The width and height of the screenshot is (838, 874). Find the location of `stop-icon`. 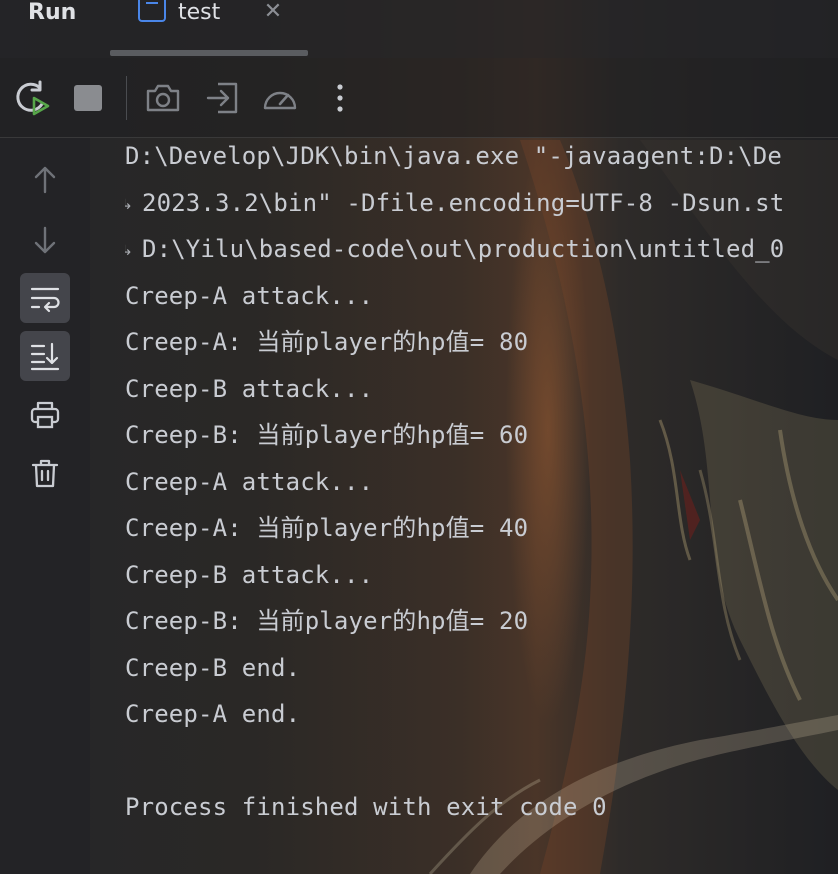

stop-icon is located at coordinates (88, 98).